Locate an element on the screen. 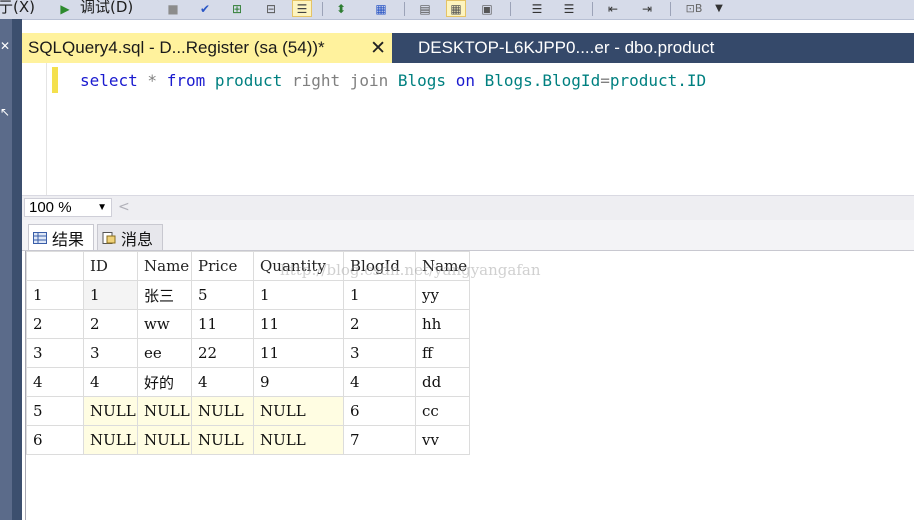 This screenshot has height=520, width=914. results-to-grid-active-icon: ▦ is located at coordinates (456, 8).